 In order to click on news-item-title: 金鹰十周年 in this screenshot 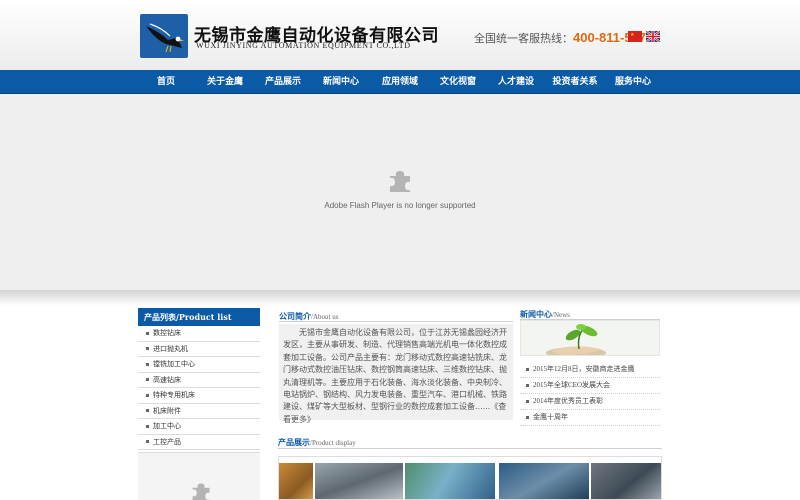, I will do `click(550, 417)`.